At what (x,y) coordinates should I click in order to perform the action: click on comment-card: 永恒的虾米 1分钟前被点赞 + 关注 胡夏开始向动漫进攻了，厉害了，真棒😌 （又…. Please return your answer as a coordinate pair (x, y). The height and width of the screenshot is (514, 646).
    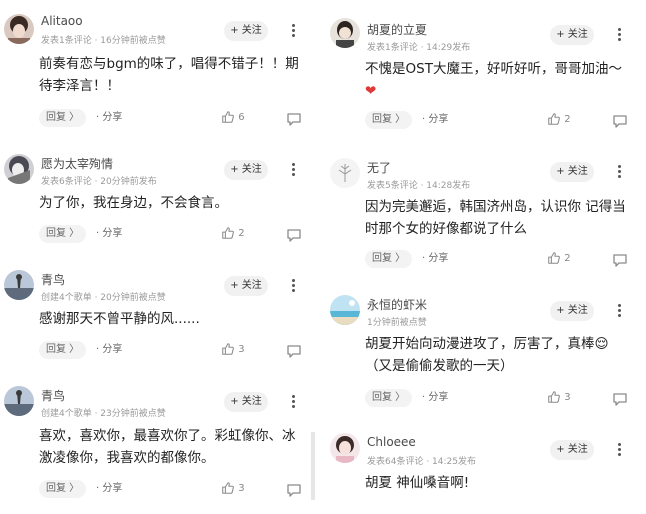
    Looking at the image, I should click on (482, 348).